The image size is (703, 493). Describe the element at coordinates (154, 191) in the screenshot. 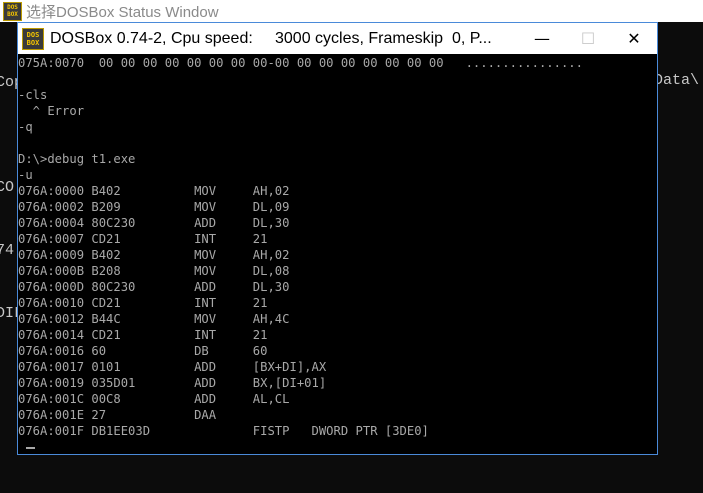

I see `console-line: 076A:0000 B402 MOV AH,02` at that location.